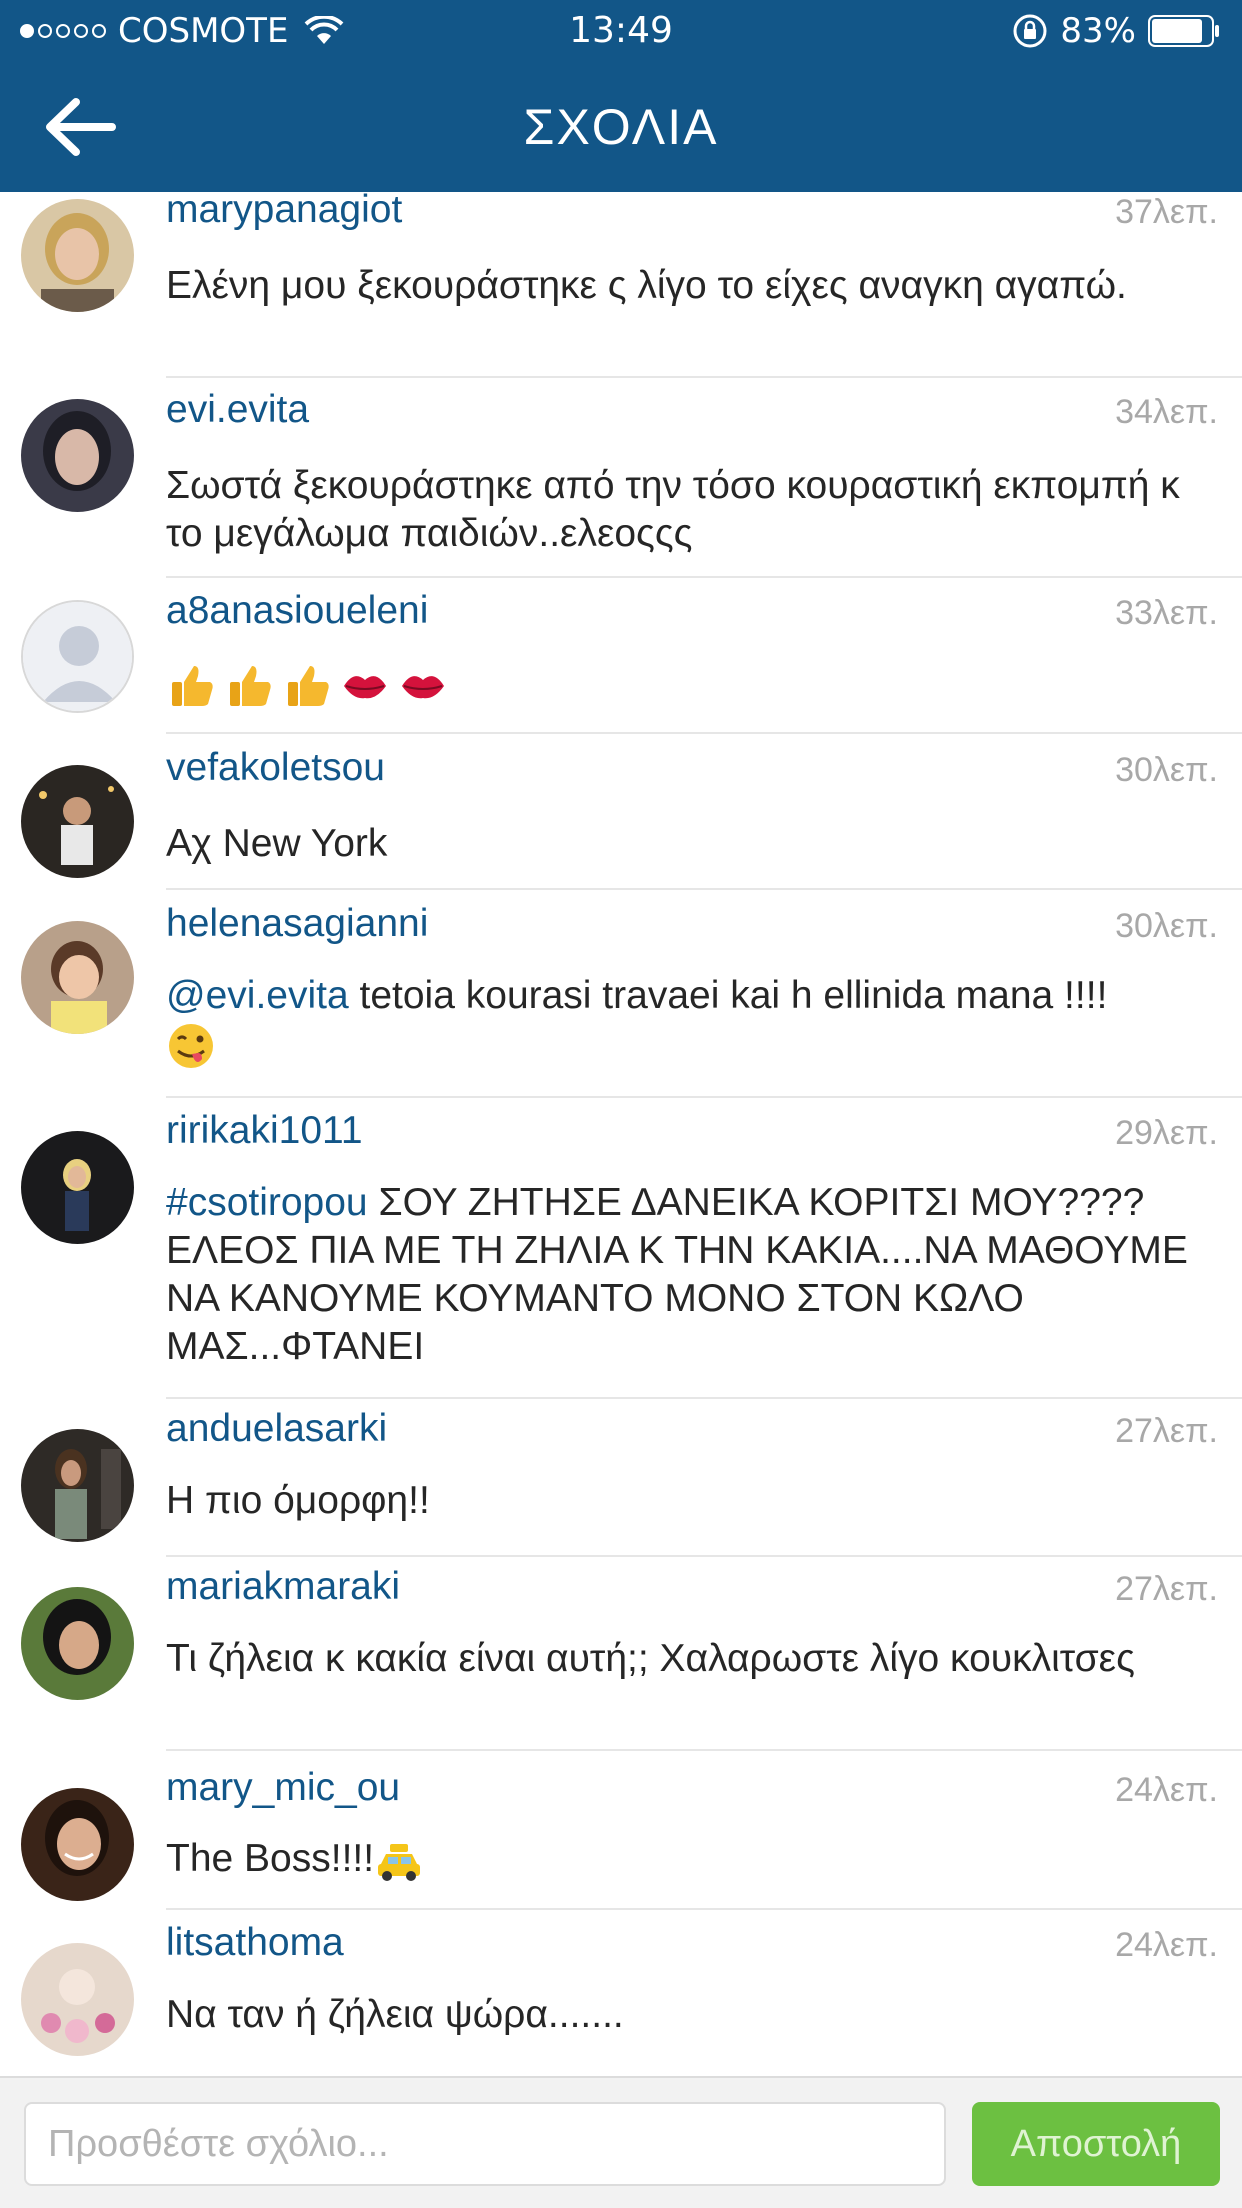  Describe the element at coordinates (621, 31) in the screenshot. I see `status-bar: COSMOTE 13:49 83%` at that location.